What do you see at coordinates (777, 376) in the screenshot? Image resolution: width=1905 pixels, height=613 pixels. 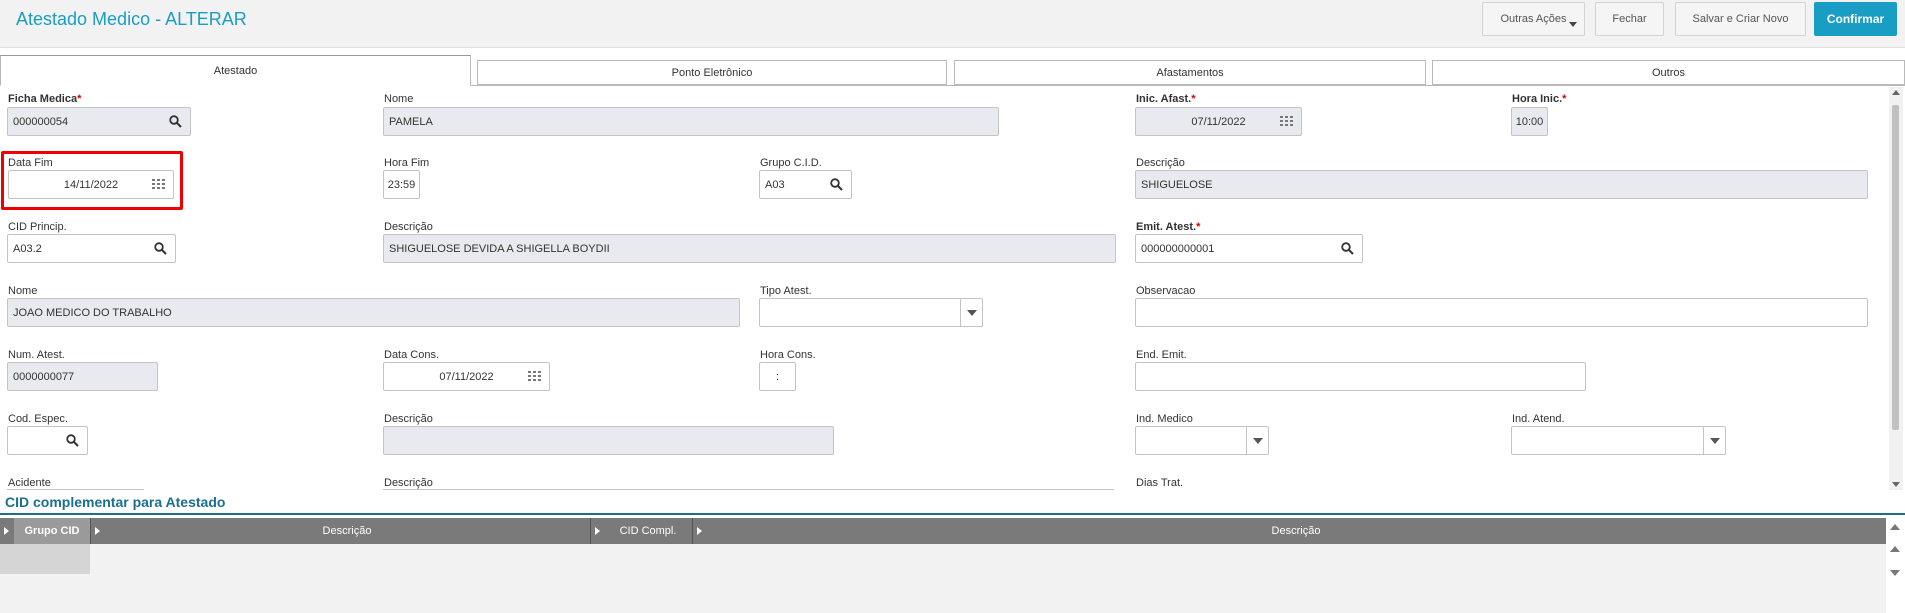 I see `hora-cons-field: :` at bounding box center [777, 376].